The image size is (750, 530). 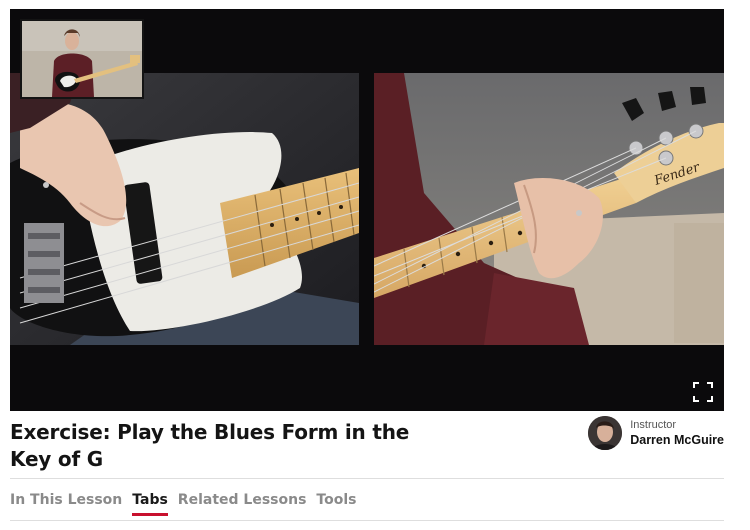 What do you see at coordinates (150, 504) in the screenshot?
I see `tab-tabs: Tabs` at bounding box center [150, 504].